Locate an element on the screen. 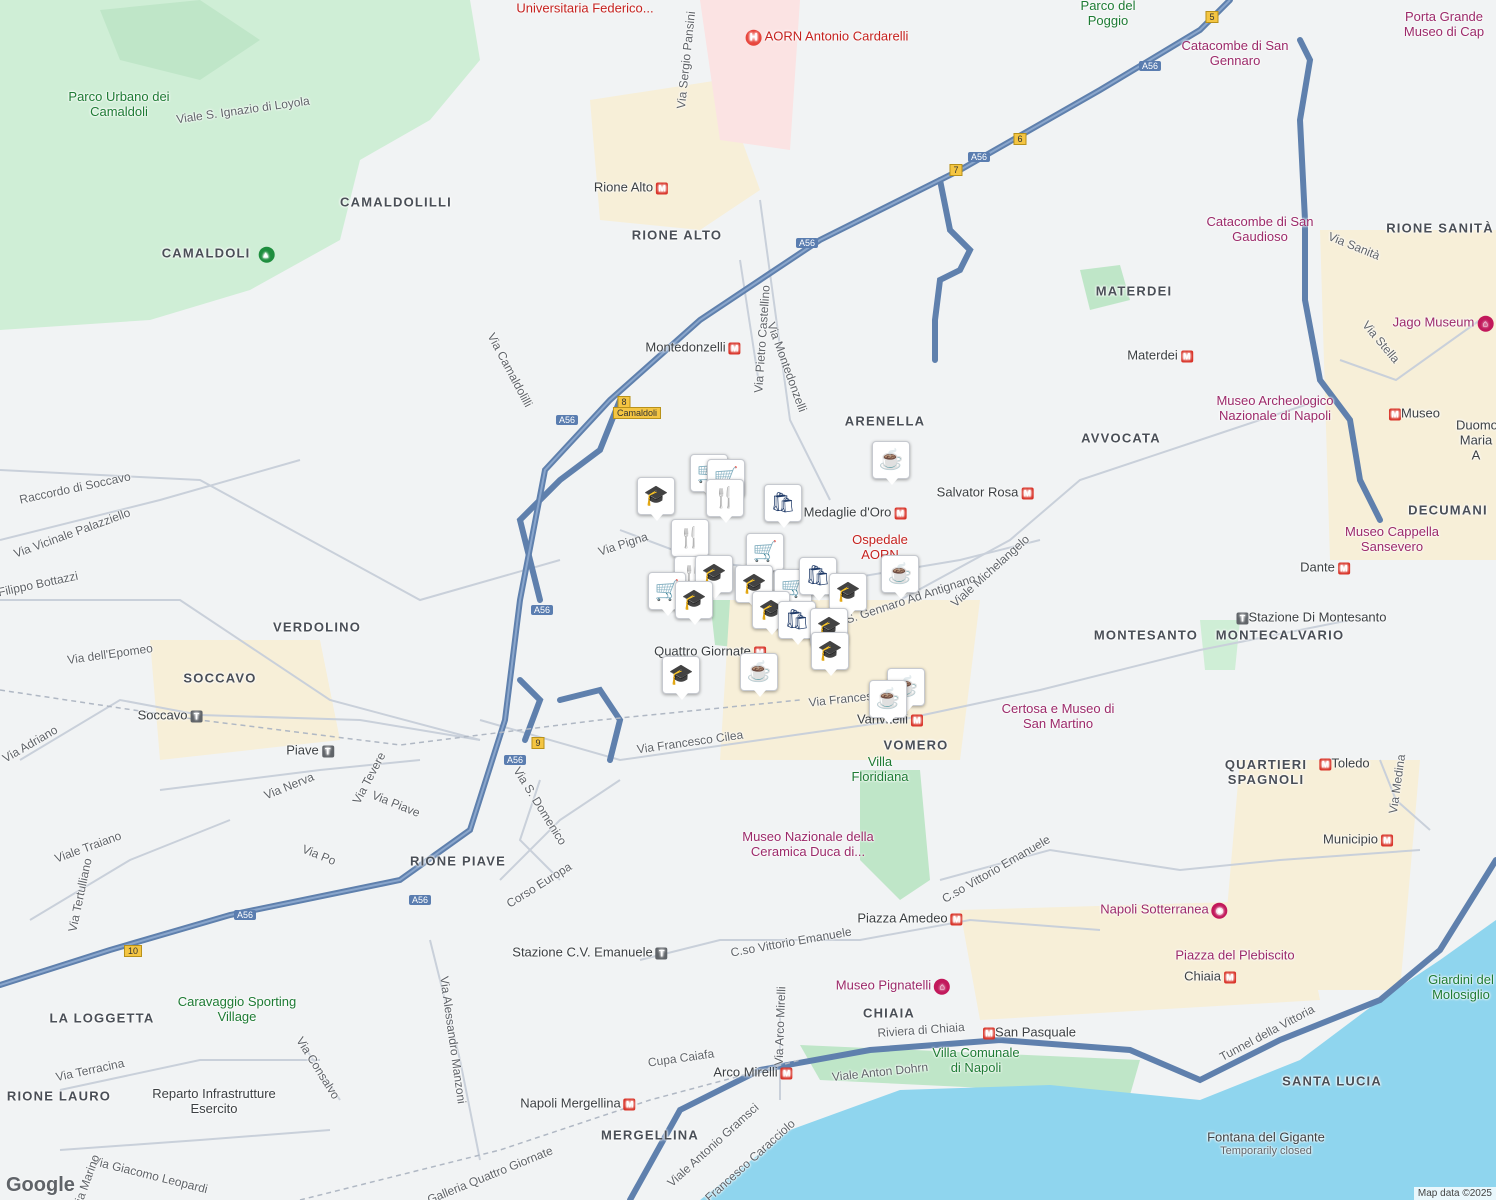 Image resolution: width=1496 pixels, height=1200 pixels. museum-icon: ⌂ is located at coordinates (1485, 323).